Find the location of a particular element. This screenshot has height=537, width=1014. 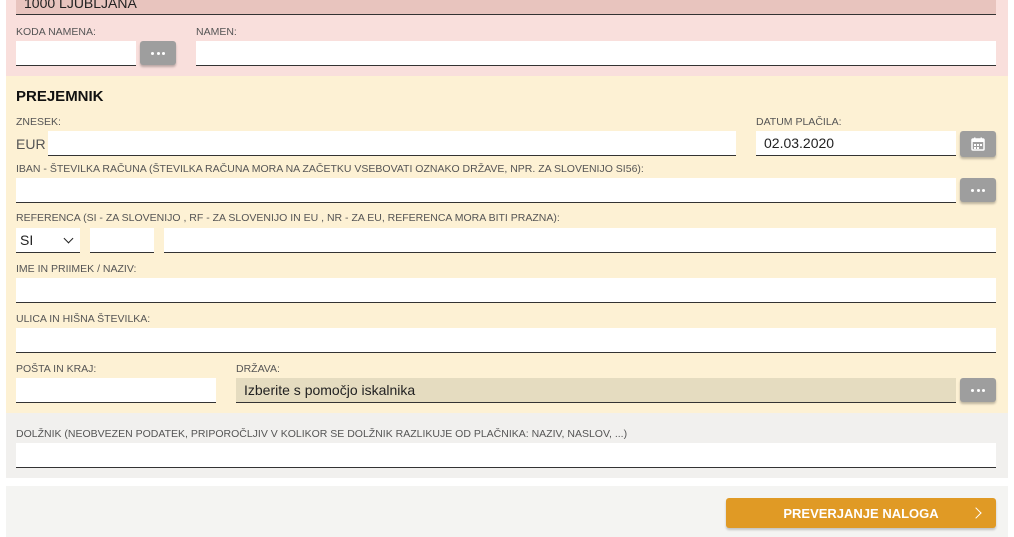

country-label: DRŽAVA: is located at coordinates (258, 369).